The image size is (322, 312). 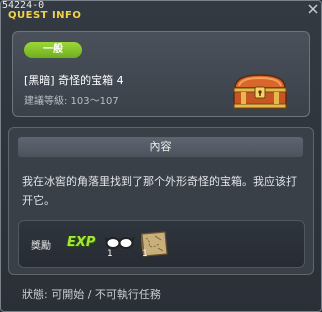 What do you see at coordinates (161, 244) in the screenshot?
I see `reward-box: 獎勵 EXP 1 1` at bounding box center [161, 244].